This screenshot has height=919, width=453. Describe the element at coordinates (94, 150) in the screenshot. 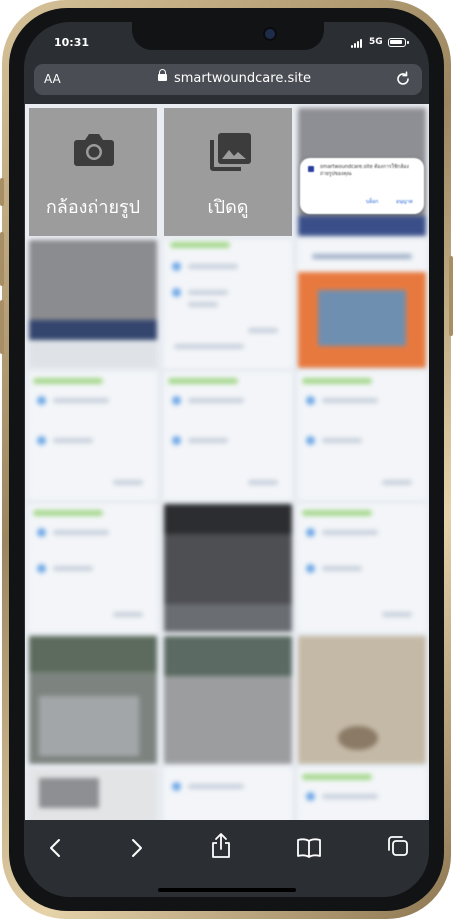

I see `camera-icon` at that location.